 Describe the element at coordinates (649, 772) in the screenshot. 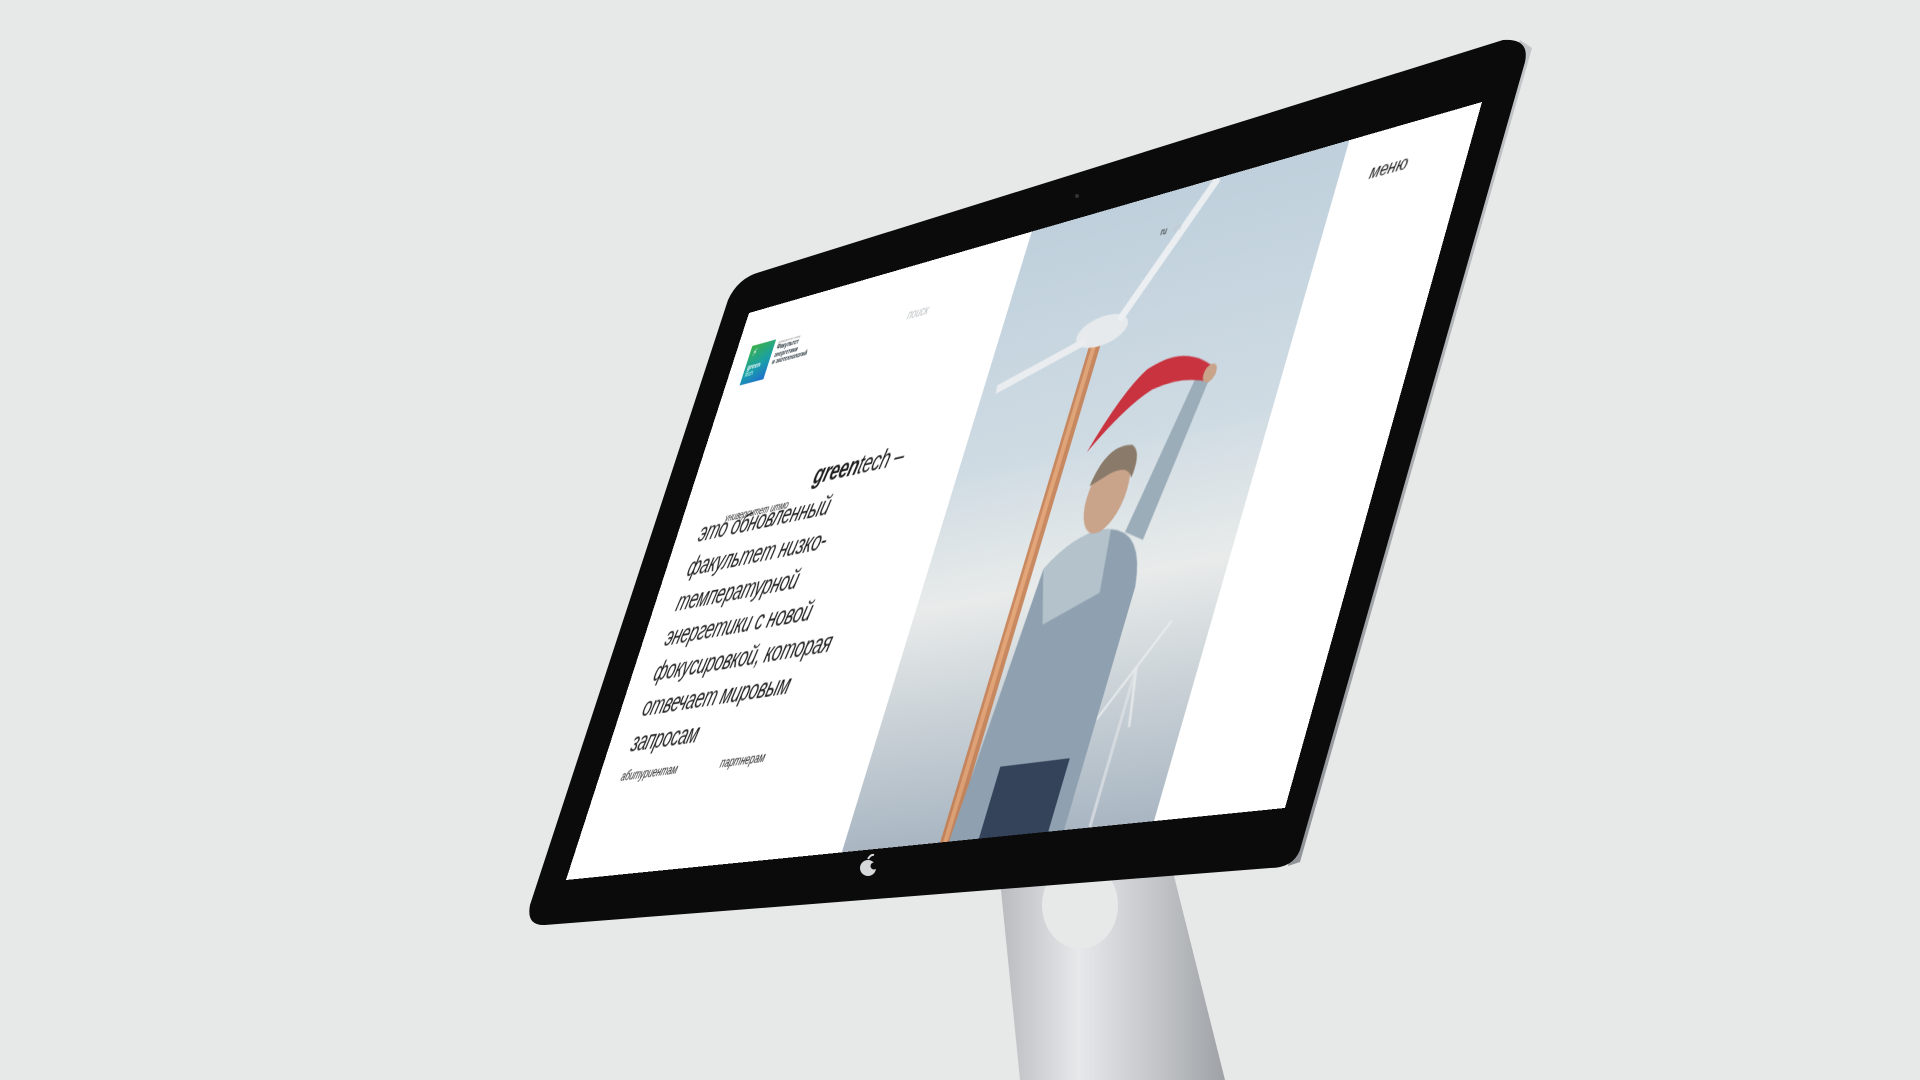

I see `applicants-link: абитуриентам` at that location.